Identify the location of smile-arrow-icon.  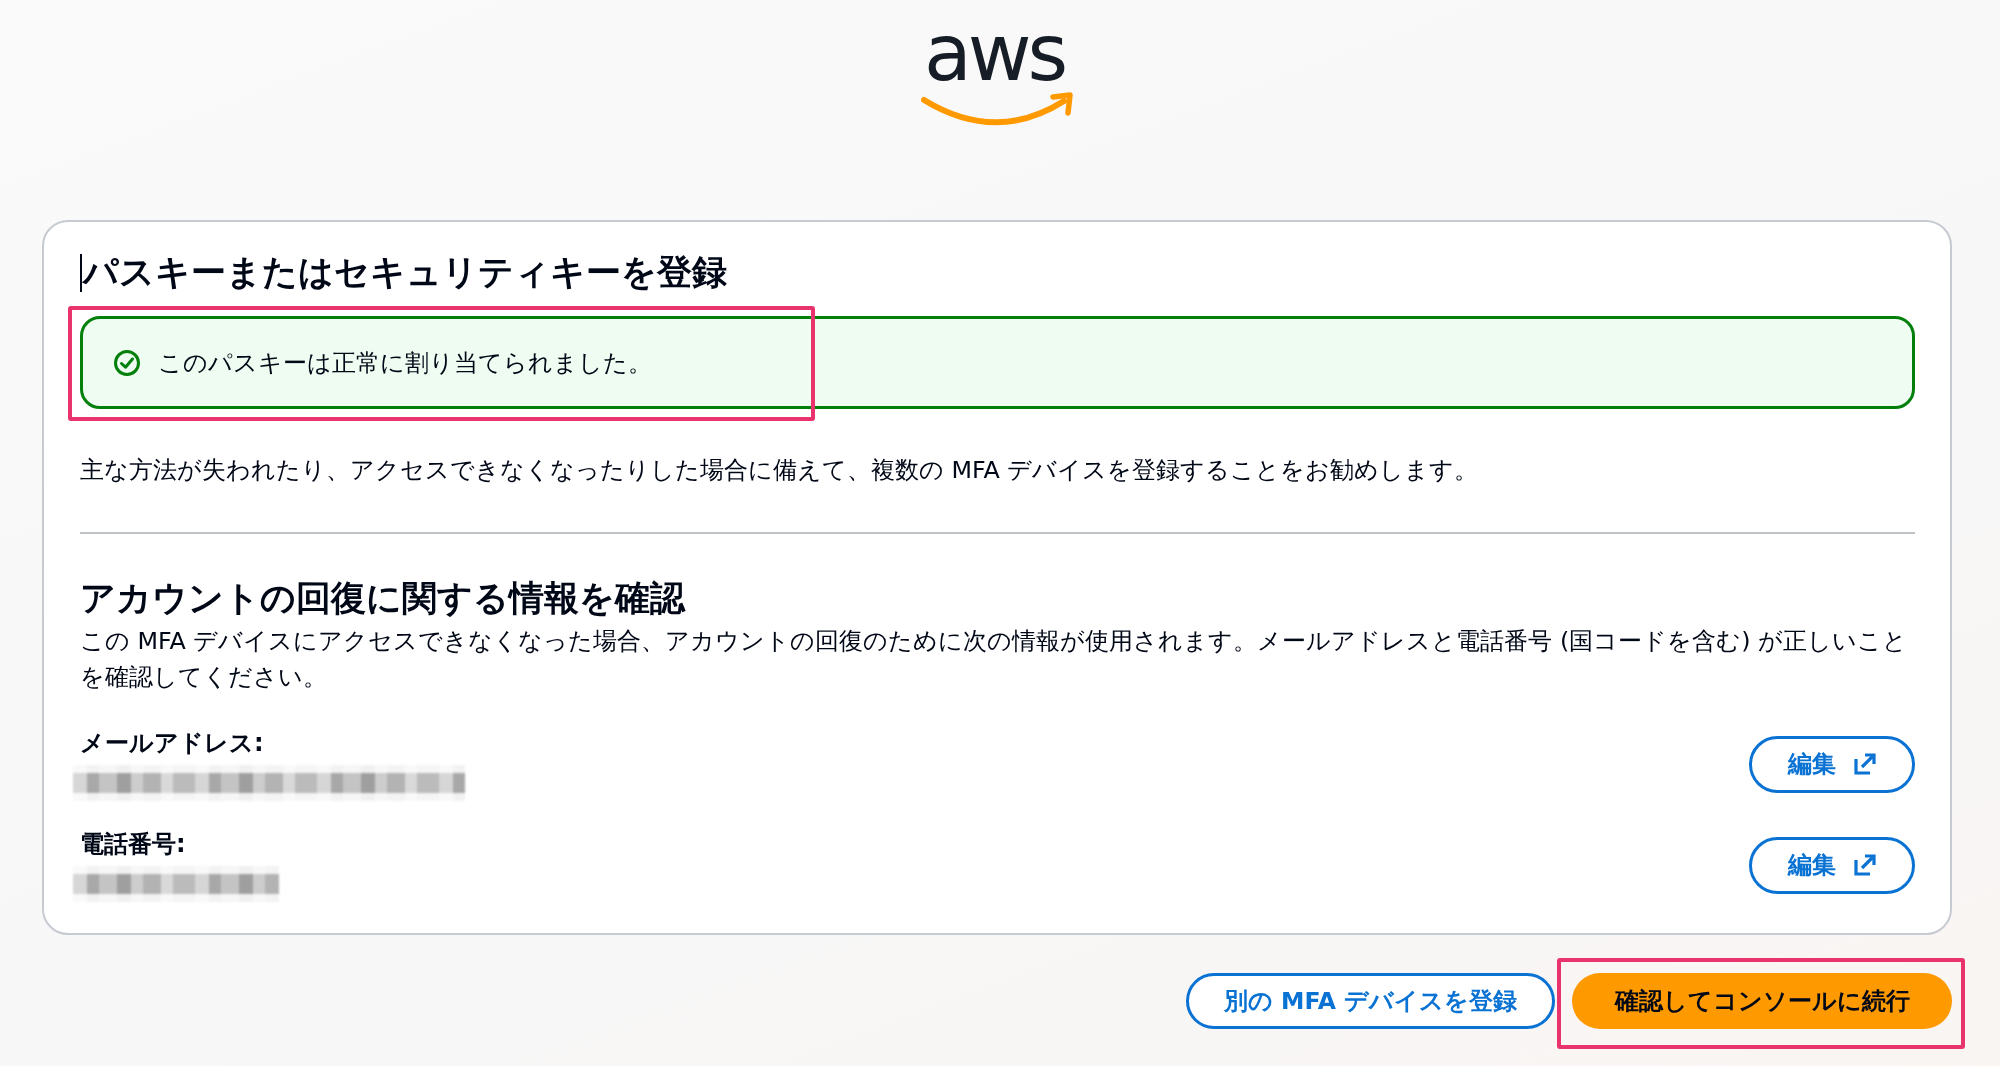
(997, 109).